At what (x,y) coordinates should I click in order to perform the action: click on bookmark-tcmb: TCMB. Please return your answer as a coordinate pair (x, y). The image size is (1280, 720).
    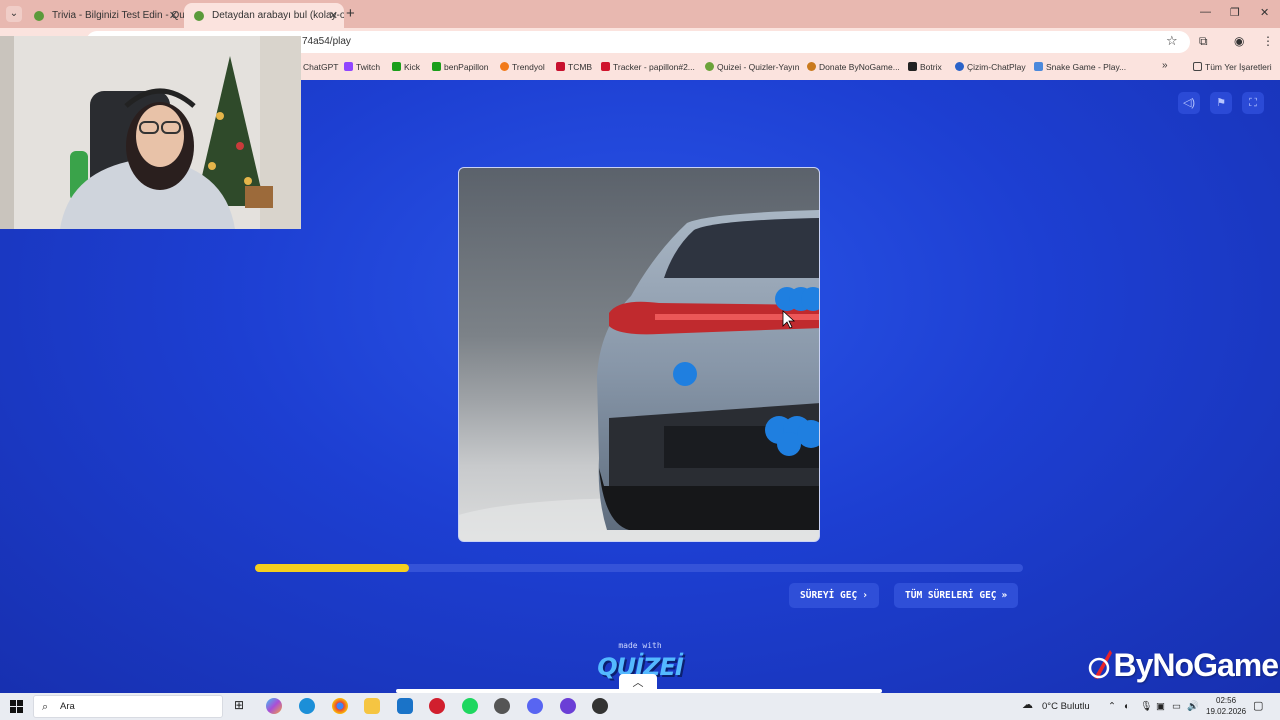
    Looking at the image, I should click on (574, 67).